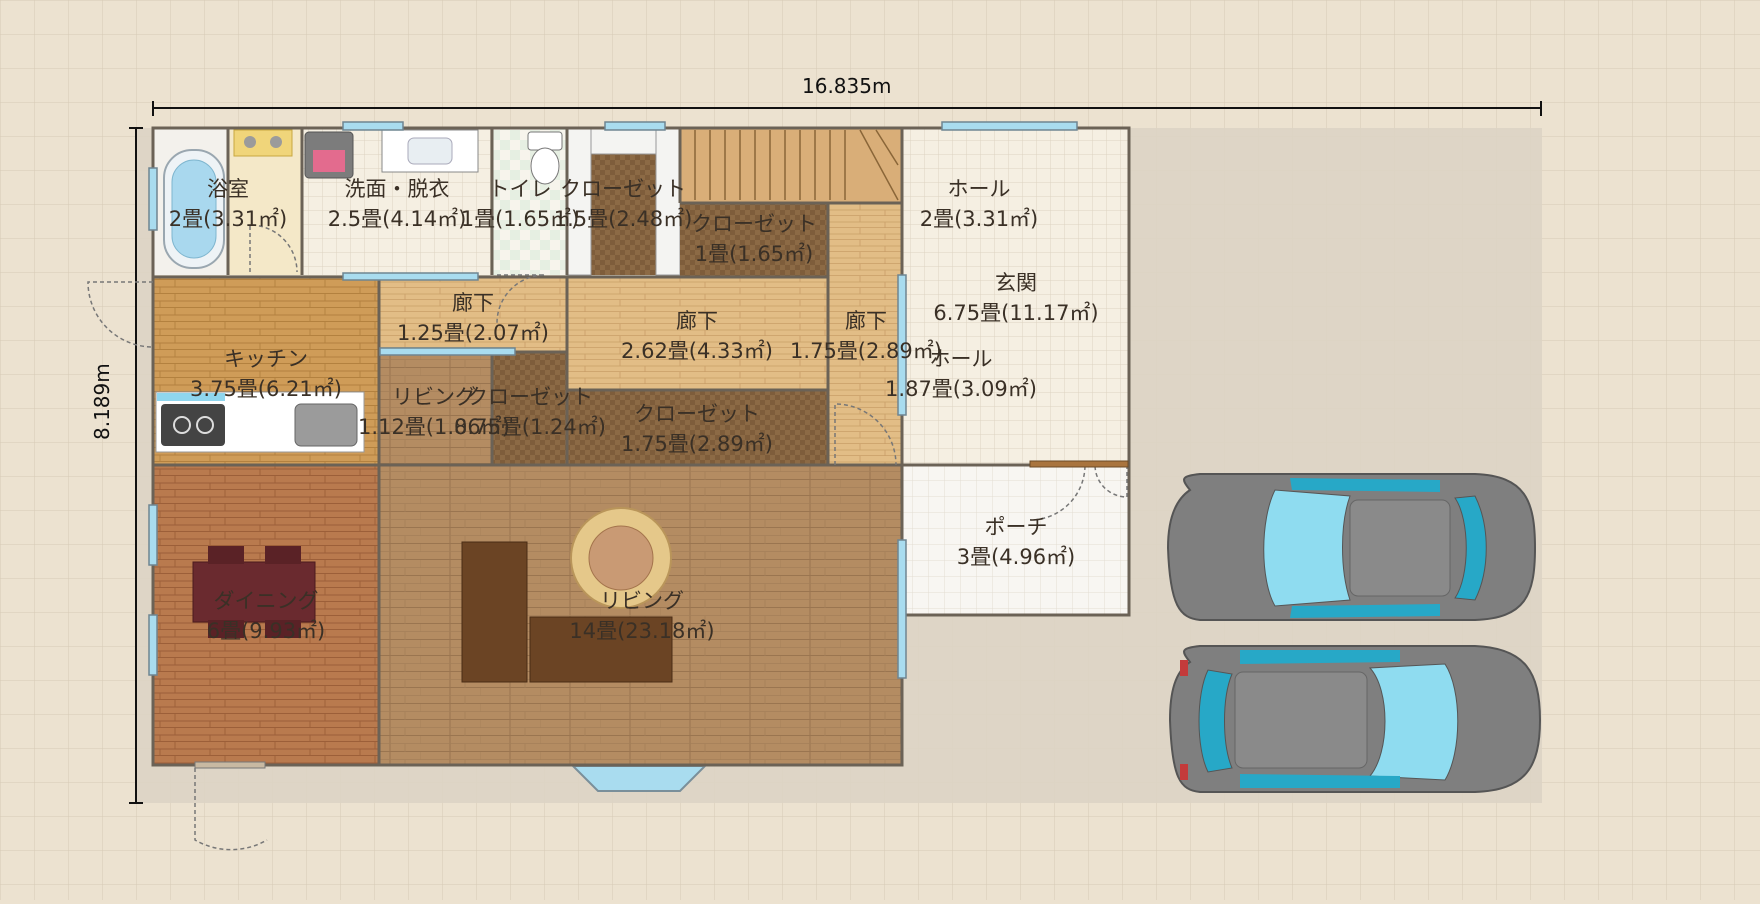 Image resolution: width=1760 pixels, height=904 pixels. What do you see at coordinates (697, 351) in the screenshot?
I see `room-area: 2.62畳(4.33㎡)` at bounding box center [697, 351].